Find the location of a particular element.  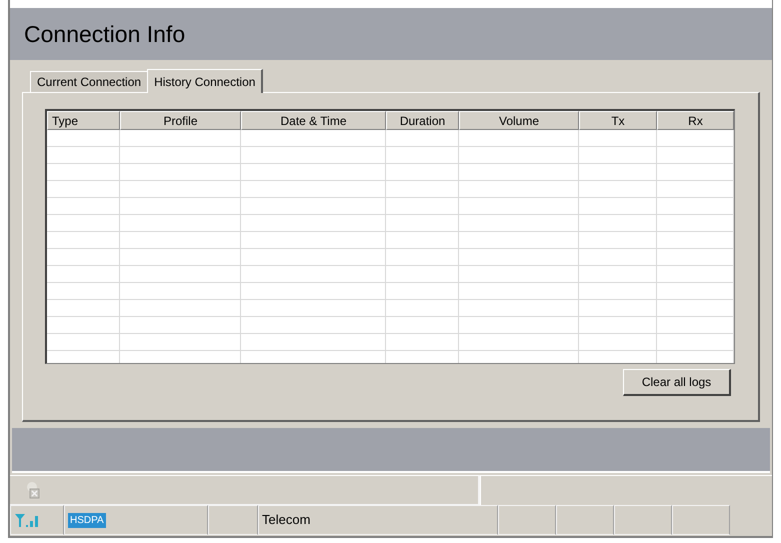

clear-logs-button: Clear all logs is located at coordinates (677, 382).